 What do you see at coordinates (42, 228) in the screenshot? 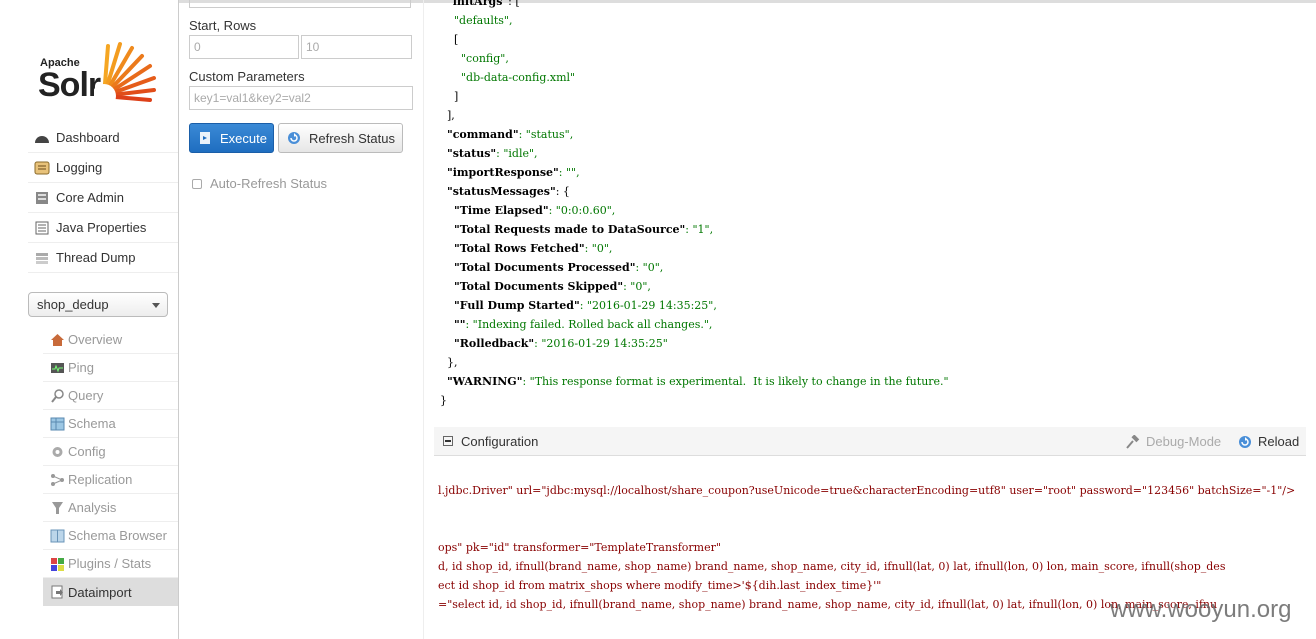
I see `java-properties-icon` at bounding box center [42, 228].